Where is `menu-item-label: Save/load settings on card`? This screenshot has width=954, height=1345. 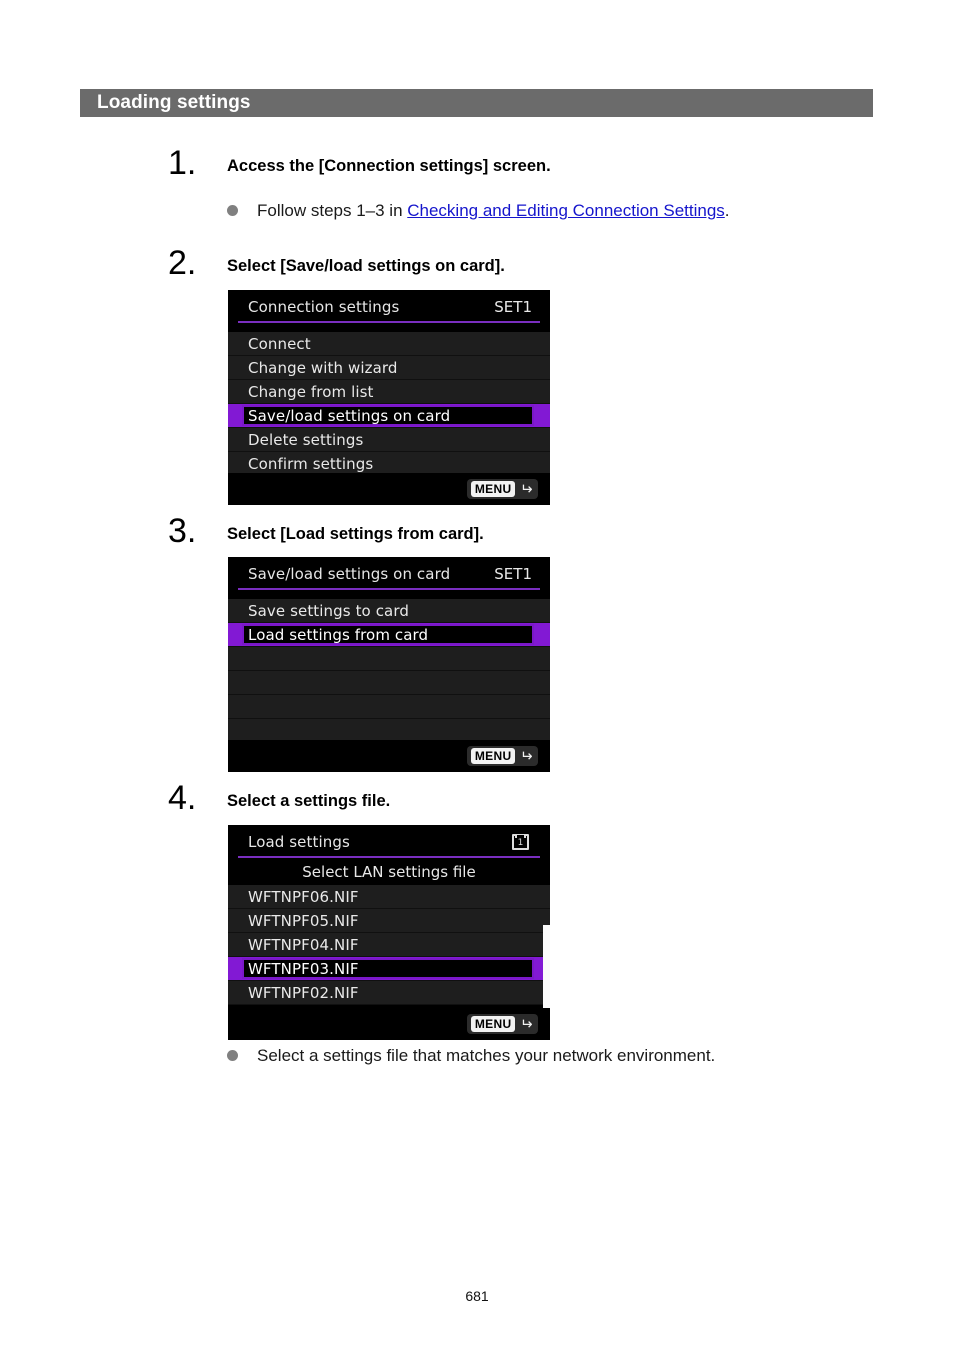
menu-item-label: Save/load settings on card is located at coordinates (349, 415).